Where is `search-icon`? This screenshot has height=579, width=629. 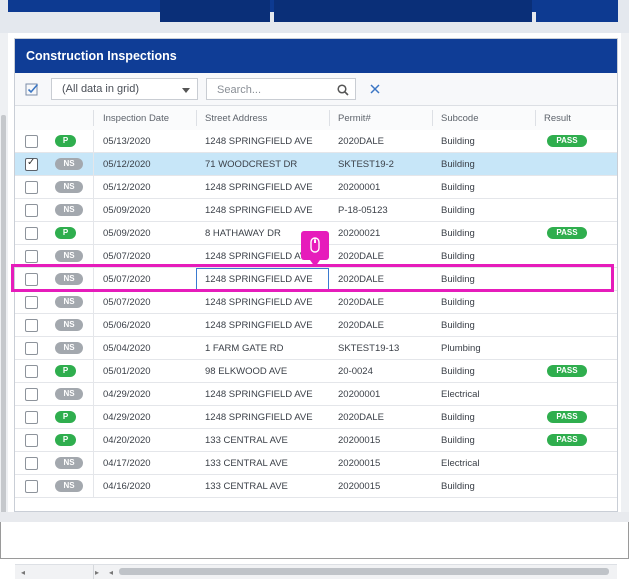
search-icon is located at coordinates (343, 89).